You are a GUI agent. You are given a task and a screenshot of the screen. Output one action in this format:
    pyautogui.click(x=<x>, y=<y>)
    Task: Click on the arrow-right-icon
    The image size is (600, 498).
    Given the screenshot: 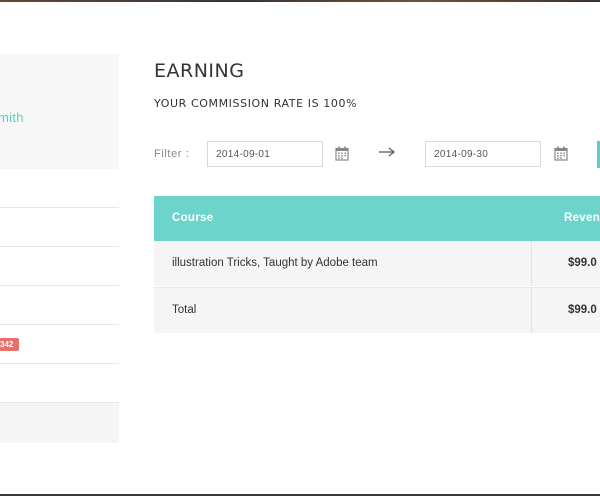 What is the action you would take?
    pyautogui.click(x=387, y=152)
    